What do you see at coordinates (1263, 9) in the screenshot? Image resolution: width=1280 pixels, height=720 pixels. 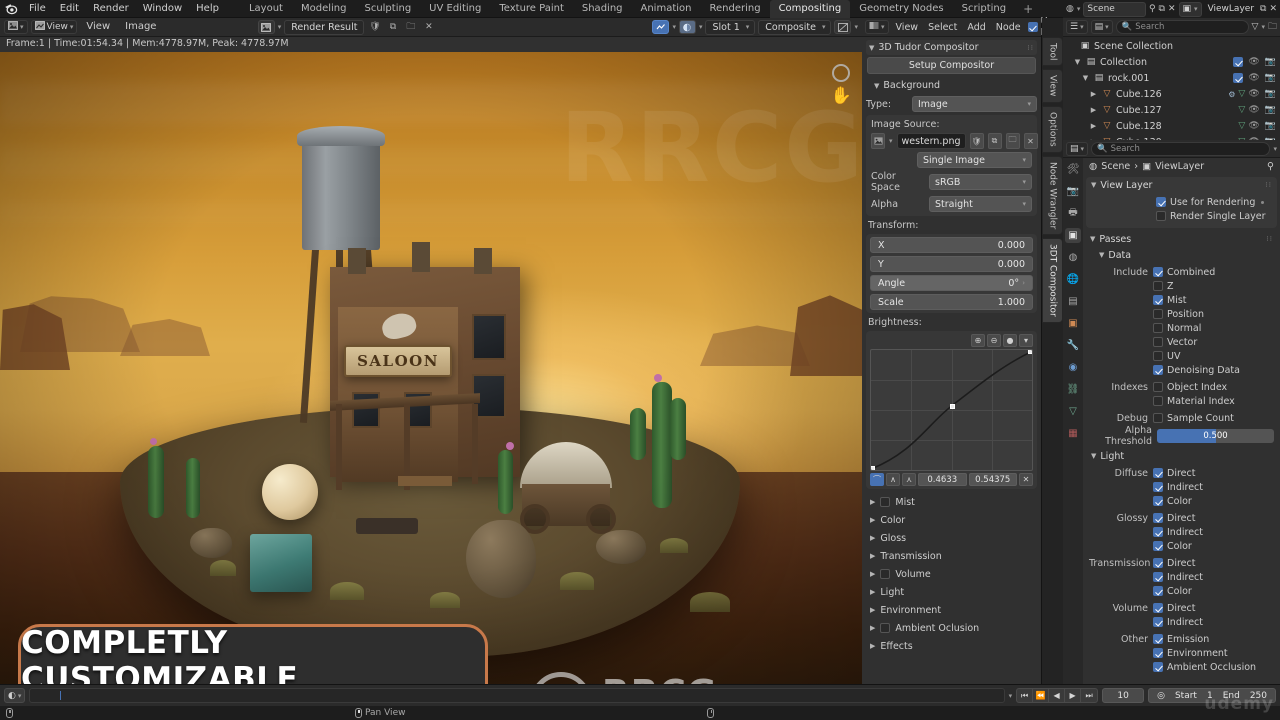 I see `new-layer-icon: ⧉` at bounding box center [1263, 9].